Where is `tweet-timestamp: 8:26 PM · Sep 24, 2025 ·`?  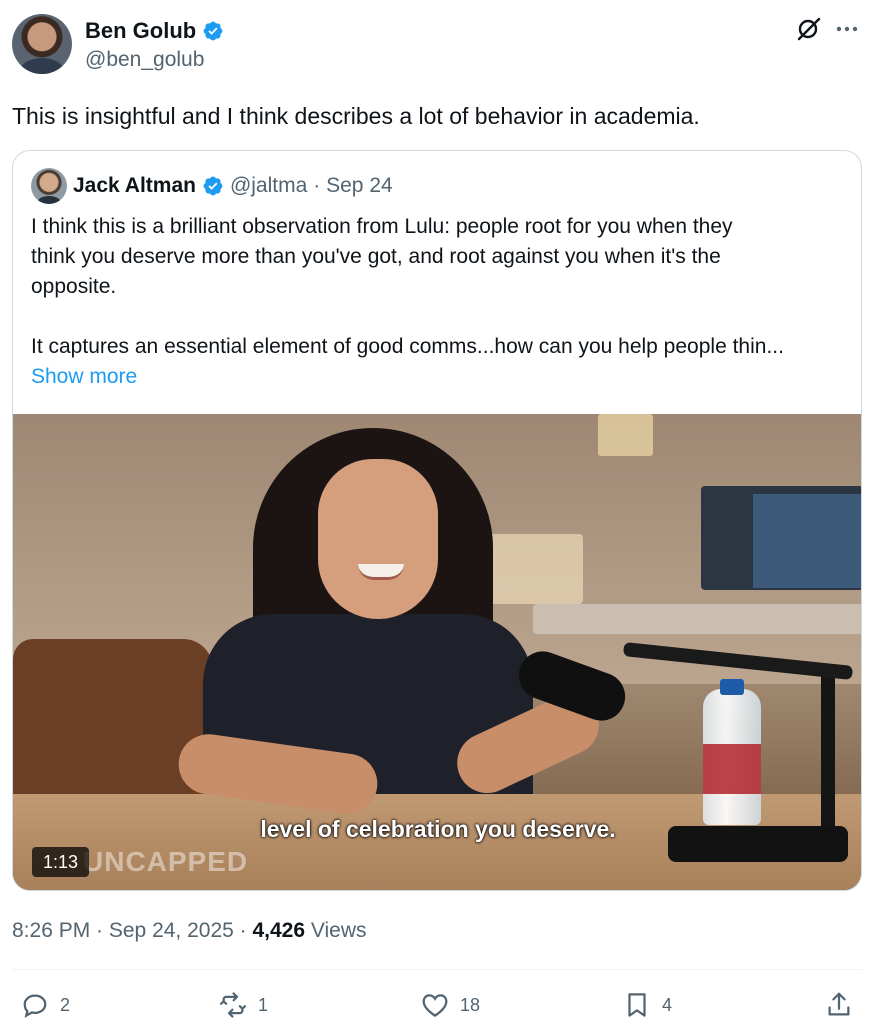 tweet-timestamp: 8:26 PM · Sep 24, 2025 · is located at coordinates (132, 930).